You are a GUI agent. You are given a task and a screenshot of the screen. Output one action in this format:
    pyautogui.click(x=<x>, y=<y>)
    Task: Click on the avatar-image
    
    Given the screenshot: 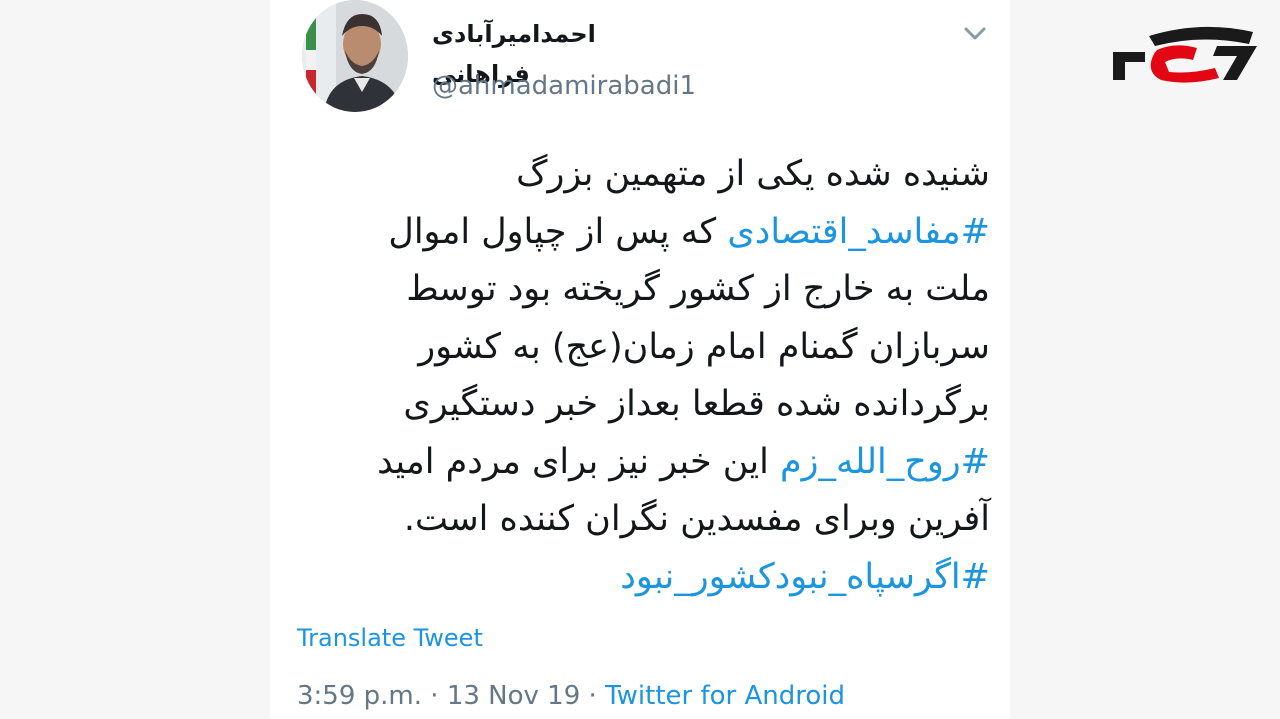 What is the action you would take?
    pyautogui.click(x=355, y=56)
    